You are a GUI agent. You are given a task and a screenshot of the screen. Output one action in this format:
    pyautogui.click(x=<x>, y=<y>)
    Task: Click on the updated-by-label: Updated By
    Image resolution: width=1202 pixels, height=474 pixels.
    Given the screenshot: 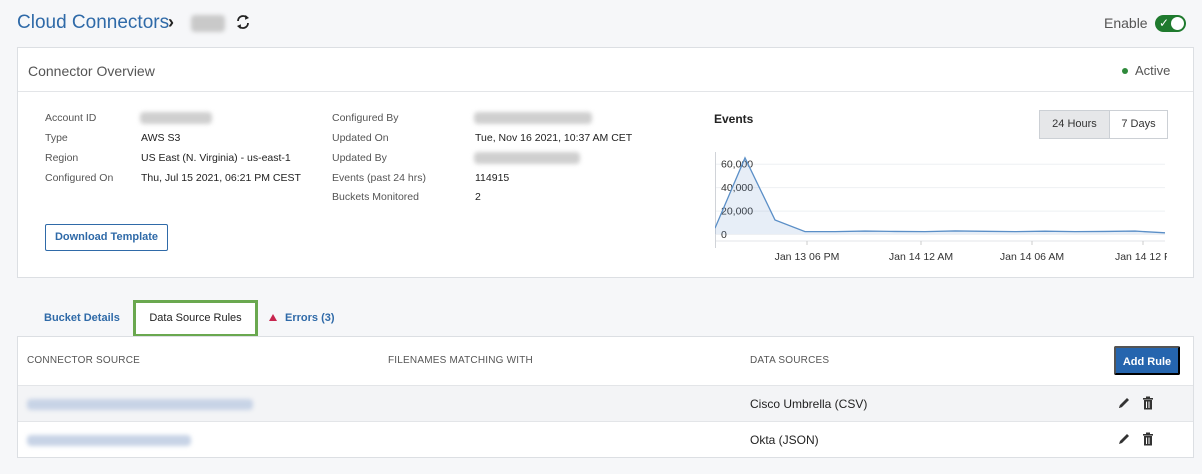 What is the action you would take?
    pyautogui.click(x=359, y=158)
    